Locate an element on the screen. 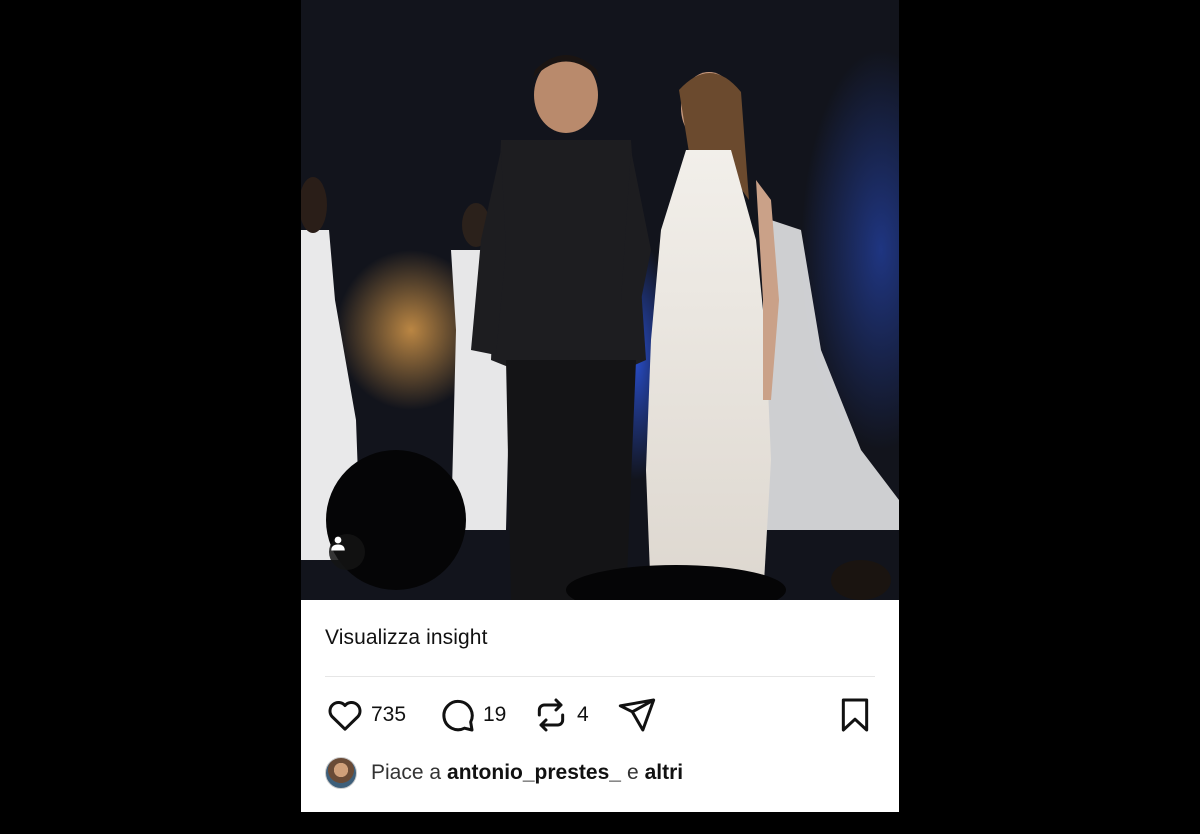  comment-button: 19 is located at coordinates (471, 715).